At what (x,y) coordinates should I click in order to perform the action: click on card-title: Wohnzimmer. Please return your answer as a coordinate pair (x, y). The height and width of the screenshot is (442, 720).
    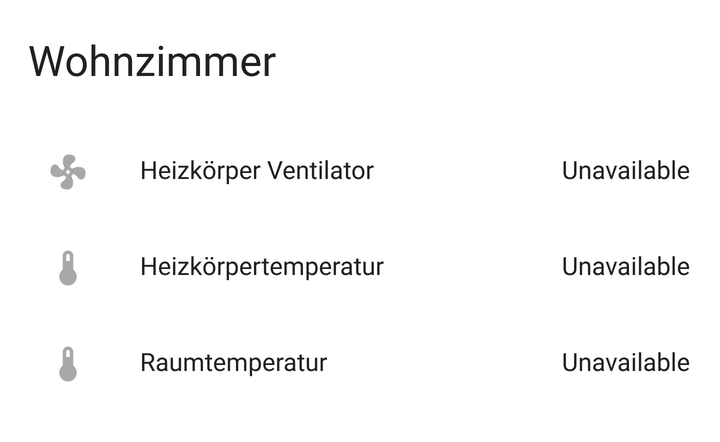
    Looking at the image, I should click on (151, 63).